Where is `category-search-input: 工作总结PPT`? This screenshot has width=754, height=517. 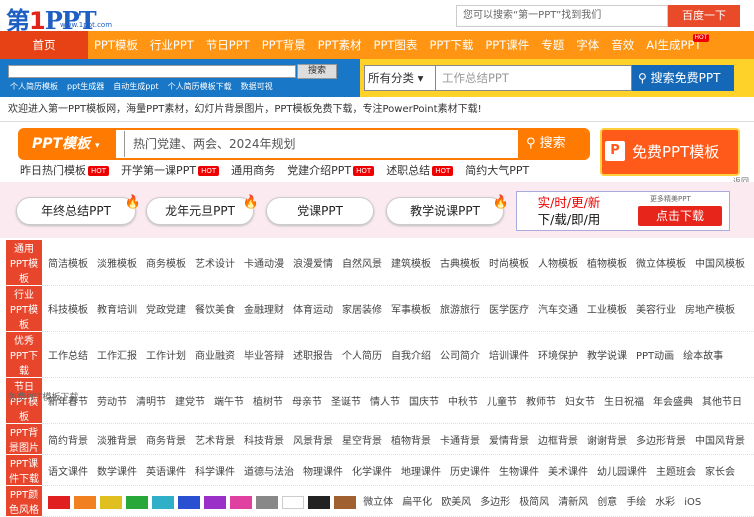
category-search-input: 工作总结PPT is located at coordinates (534, 78).